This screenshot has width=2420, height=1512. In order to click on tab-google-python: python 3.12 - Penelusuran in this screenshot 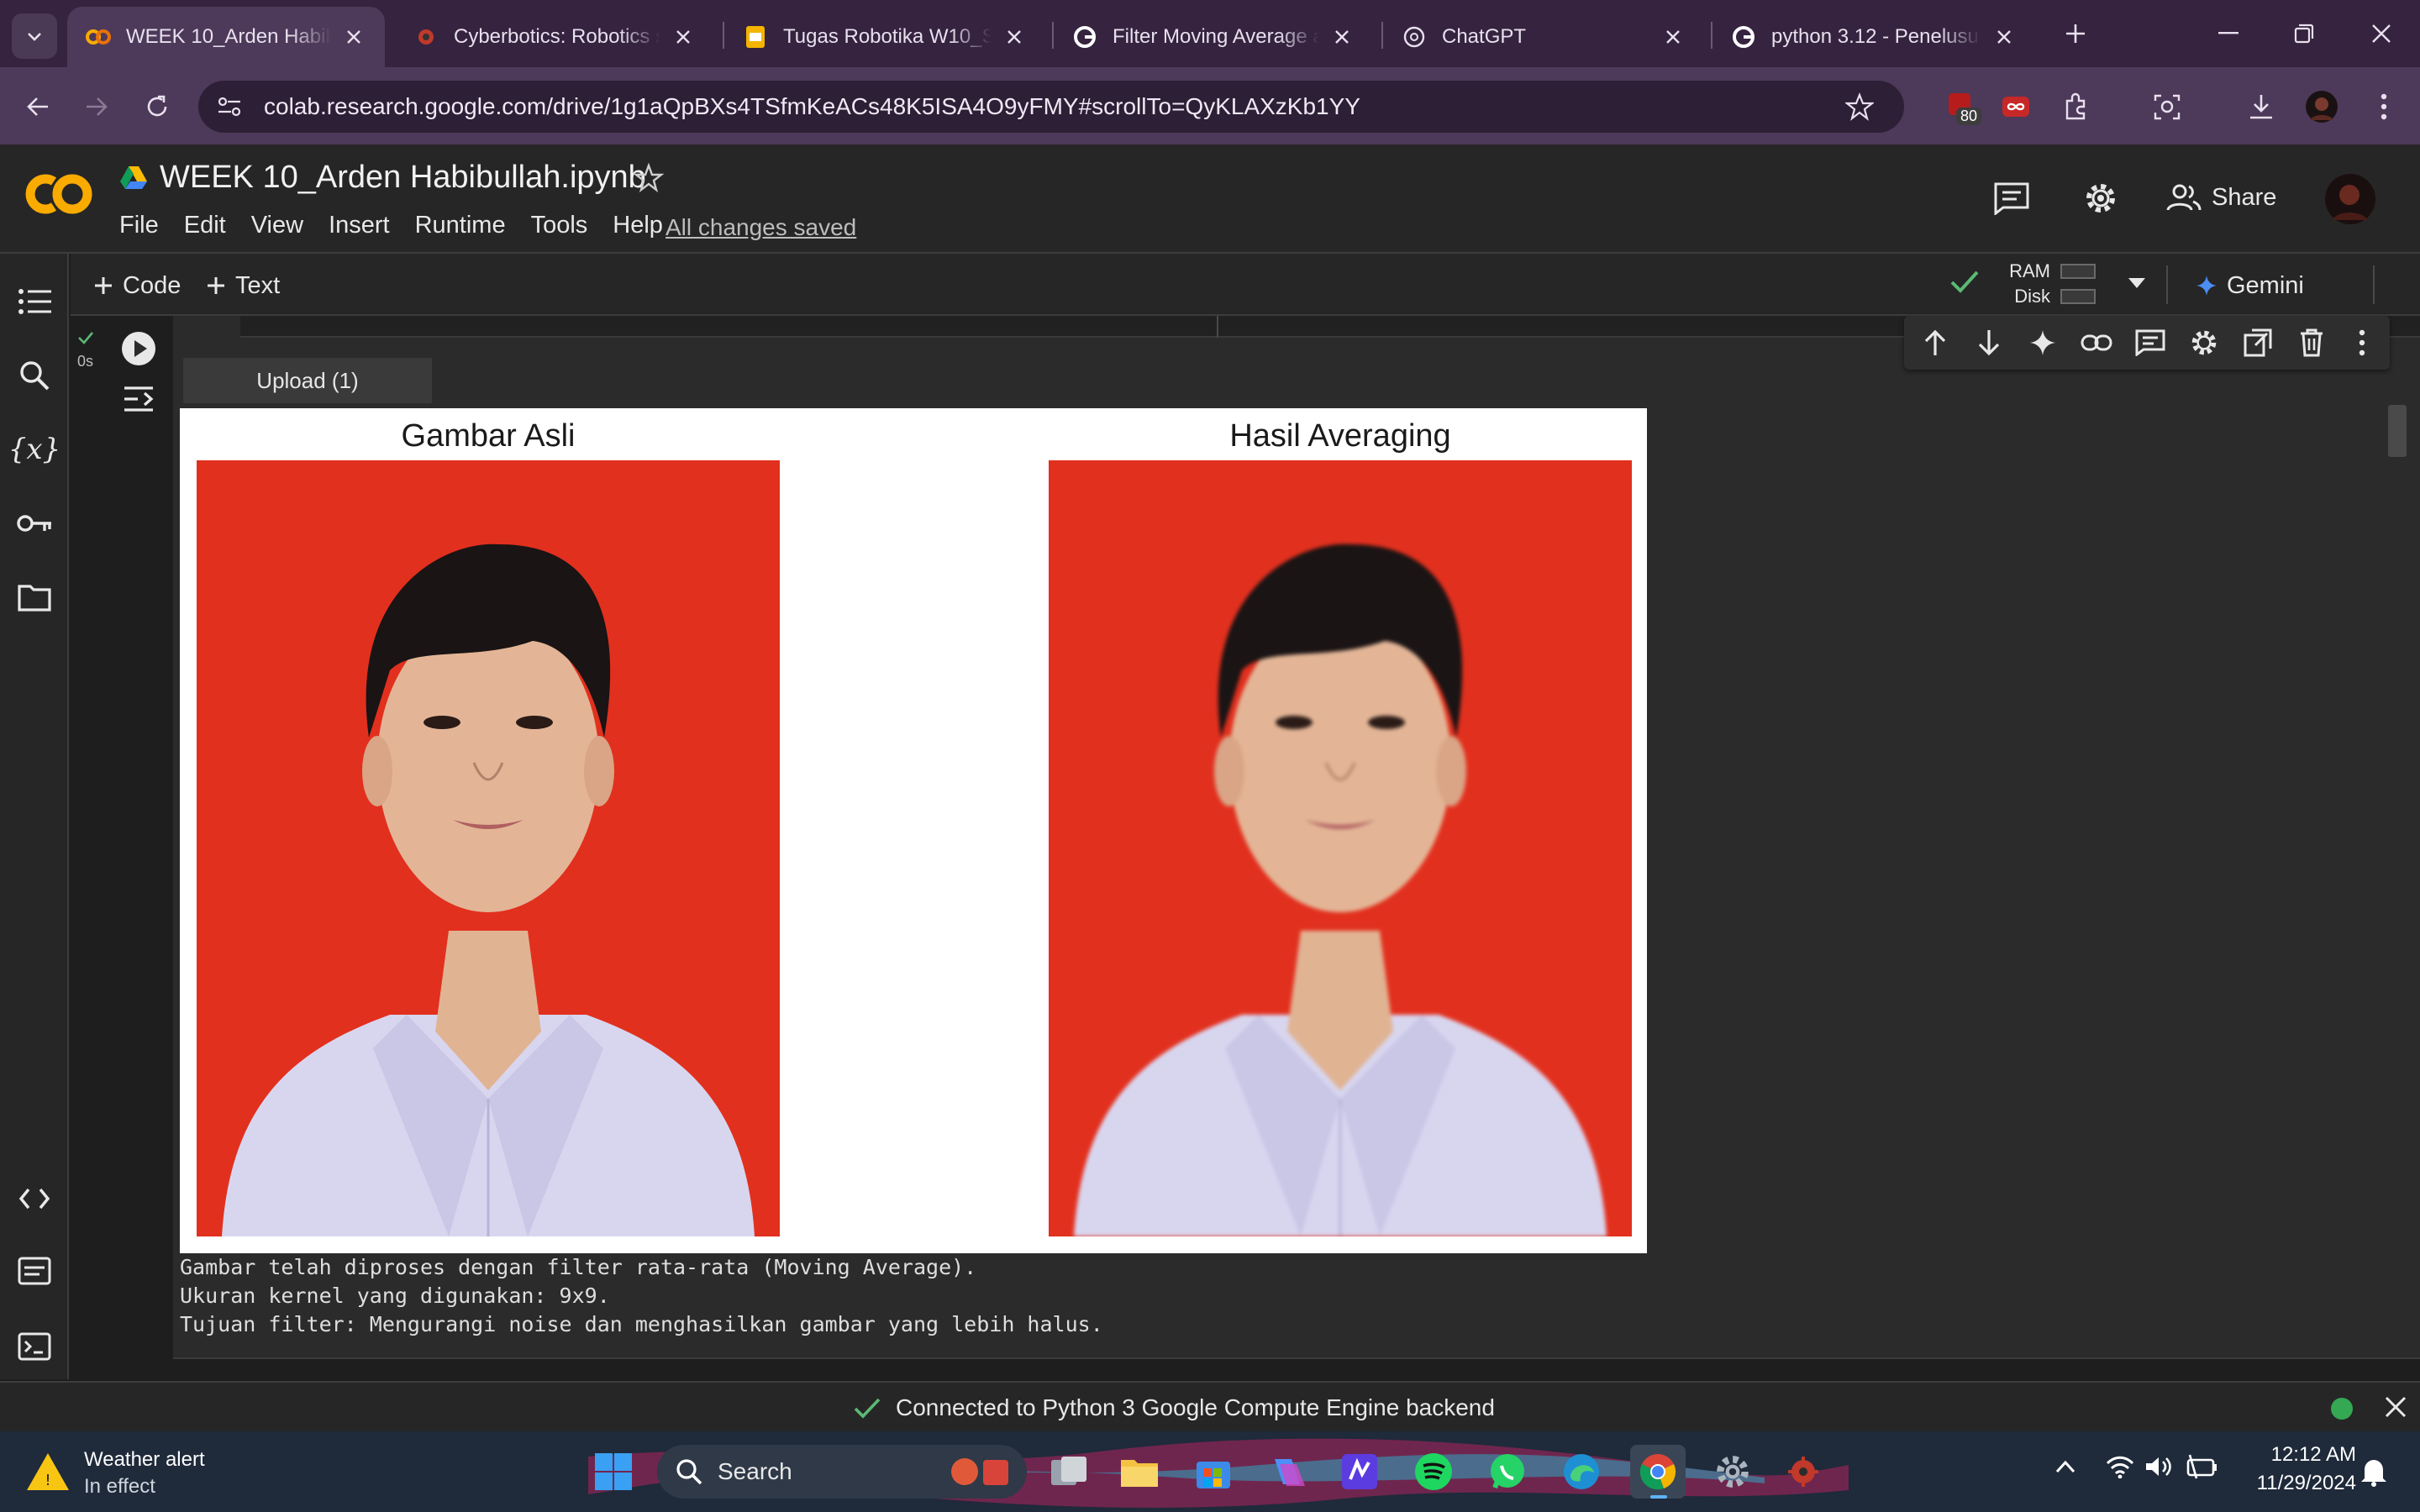, I will do `click(1873, 37)`.